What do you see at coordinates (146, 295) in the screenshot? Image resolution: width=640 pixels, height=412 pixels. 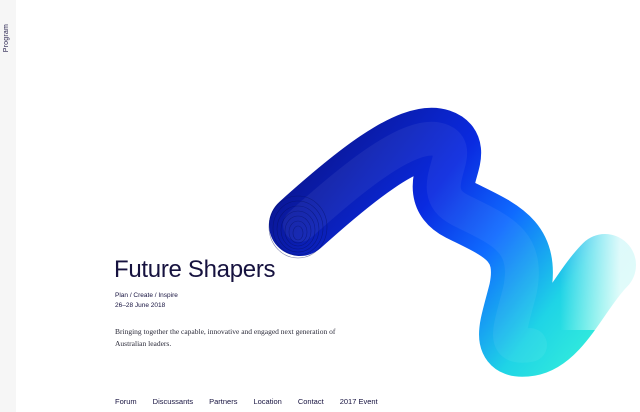 I see `tagline: Plan / Create / Inspire` at bounding box center [146, 295].